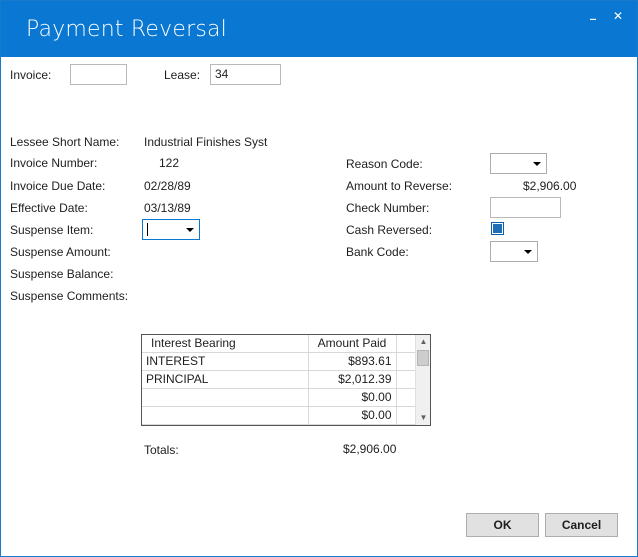  What do you see at coordinates (167, 208) in the screenshot?
I see `effective-date-value: 03/13/89` at bounding box center [167, 208].